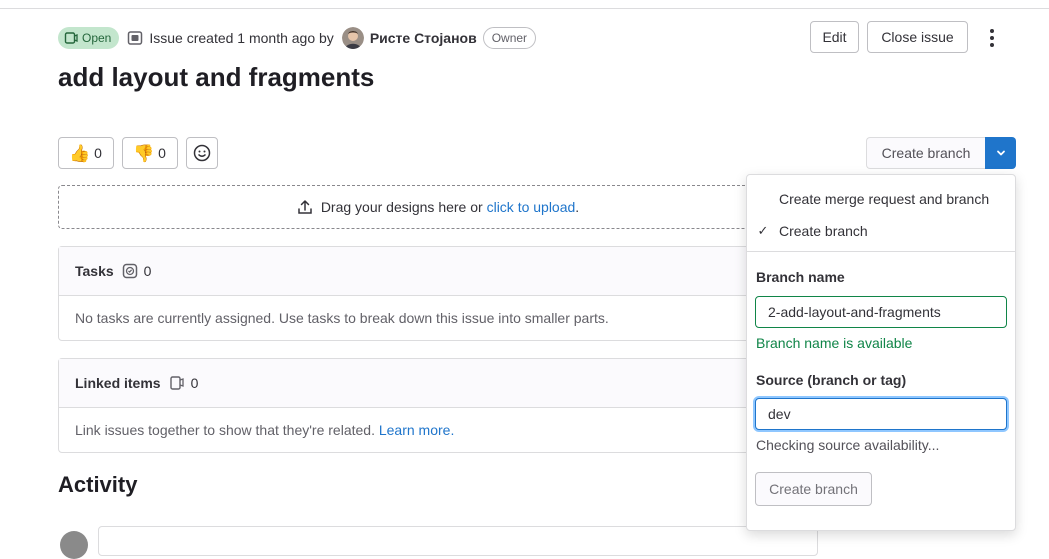 The image size is (1049, 559). I want to click on option-label: Create branch, so click(823, 231).